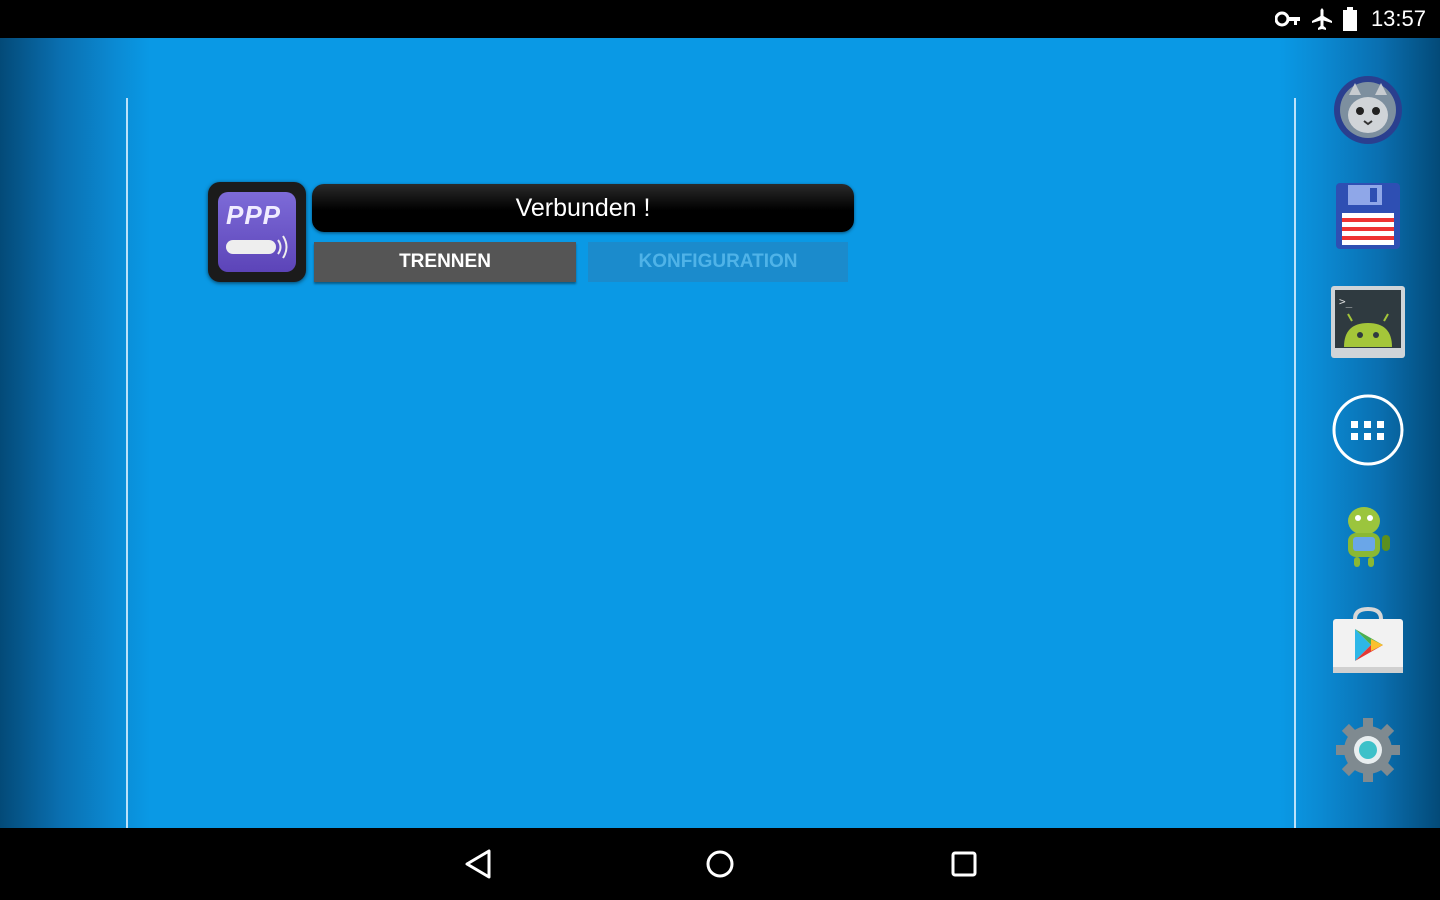 The width and height of the screenshot is (1440, 900). What do you see at coordinates (718, 262) in the screenshot?
I see `configuration-button: KONFIGURATION` at bounding box center [718, 262].